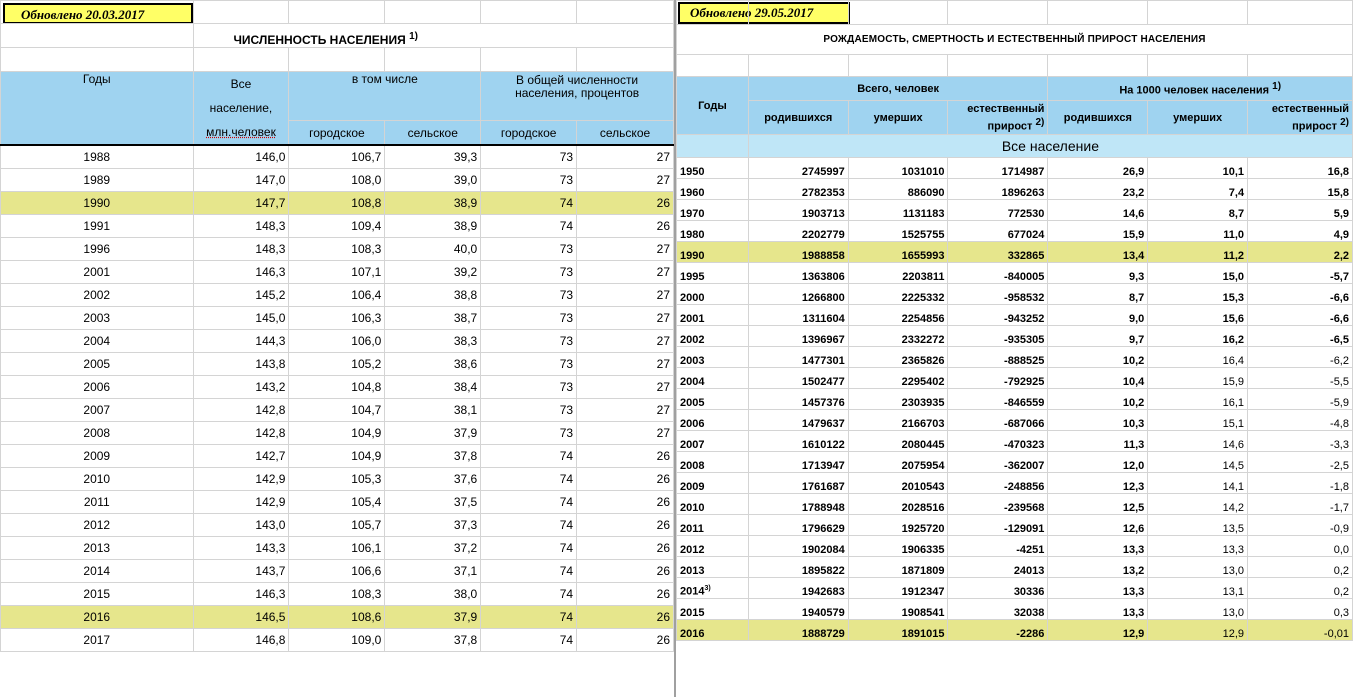 The height and width of the screenshot is (697, 1353). Describe the element at coordinates (1098, 273) in the screenshot. I see `value-cell: 9,3` at that location.